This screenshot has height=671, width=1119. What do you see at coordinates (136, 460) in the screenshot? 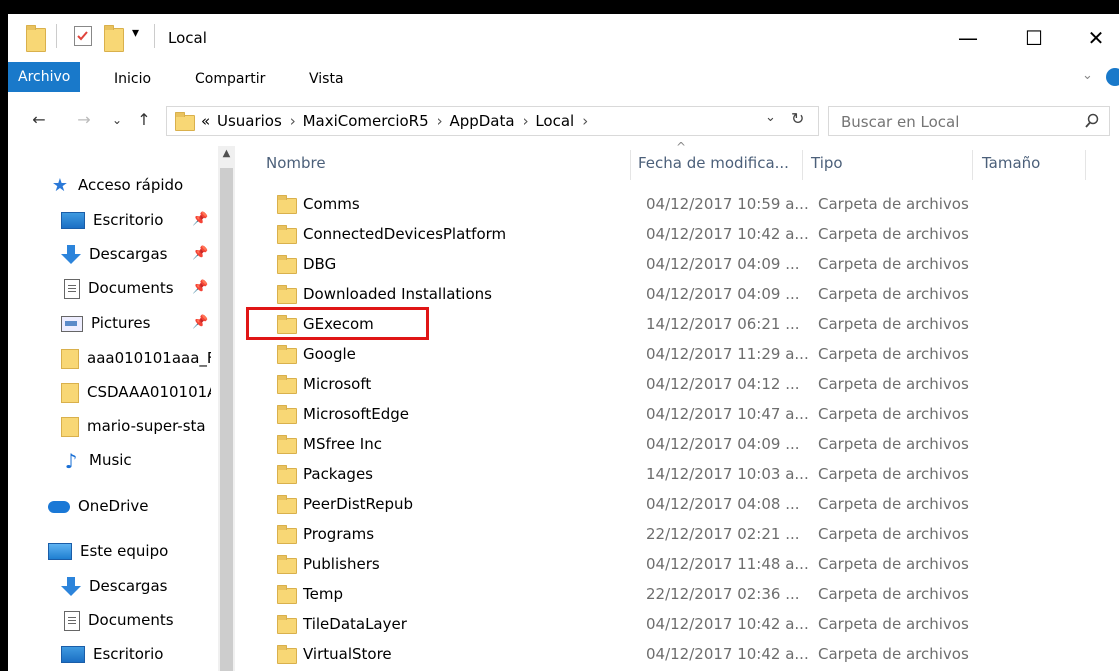
I see `nav-item-music: ♪ Music` at bounding box center [136, 460].